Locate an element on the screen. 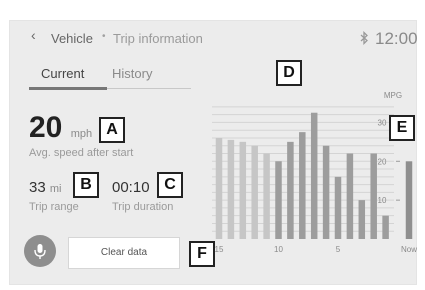 This screenshot has width=425, height=290. trip-range-caption: Trip range is located at coordinates (54, 207).